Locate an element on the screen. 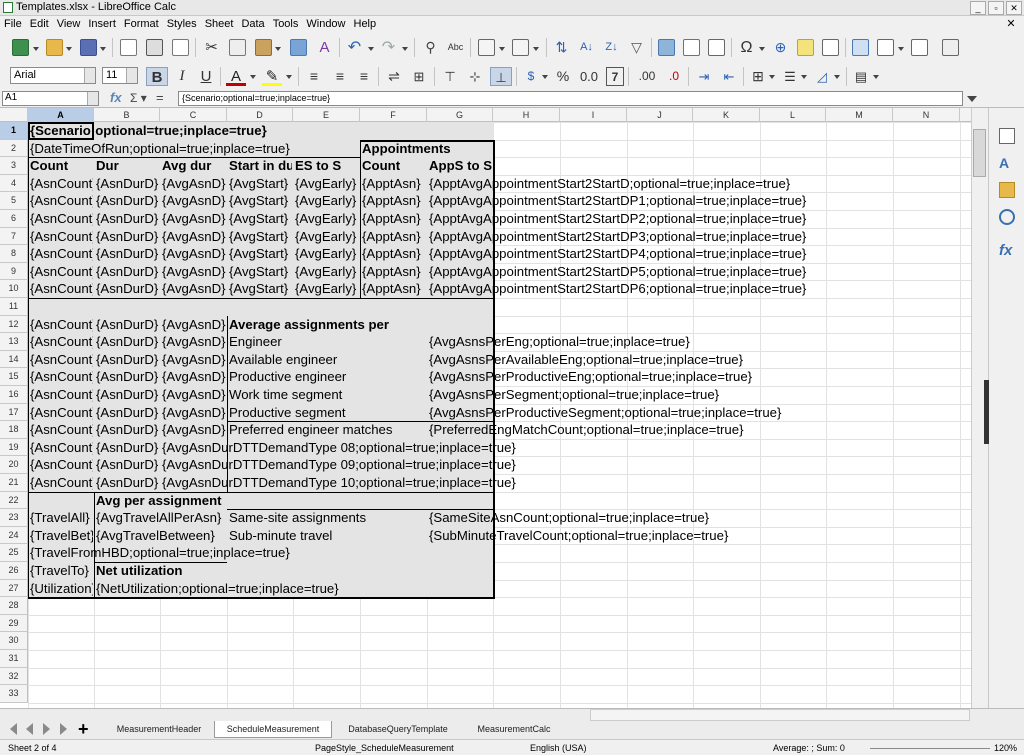 This screenshot has width=1024, height=755. cell-a21: {AsnCount} is located at coordinates (61, 483).